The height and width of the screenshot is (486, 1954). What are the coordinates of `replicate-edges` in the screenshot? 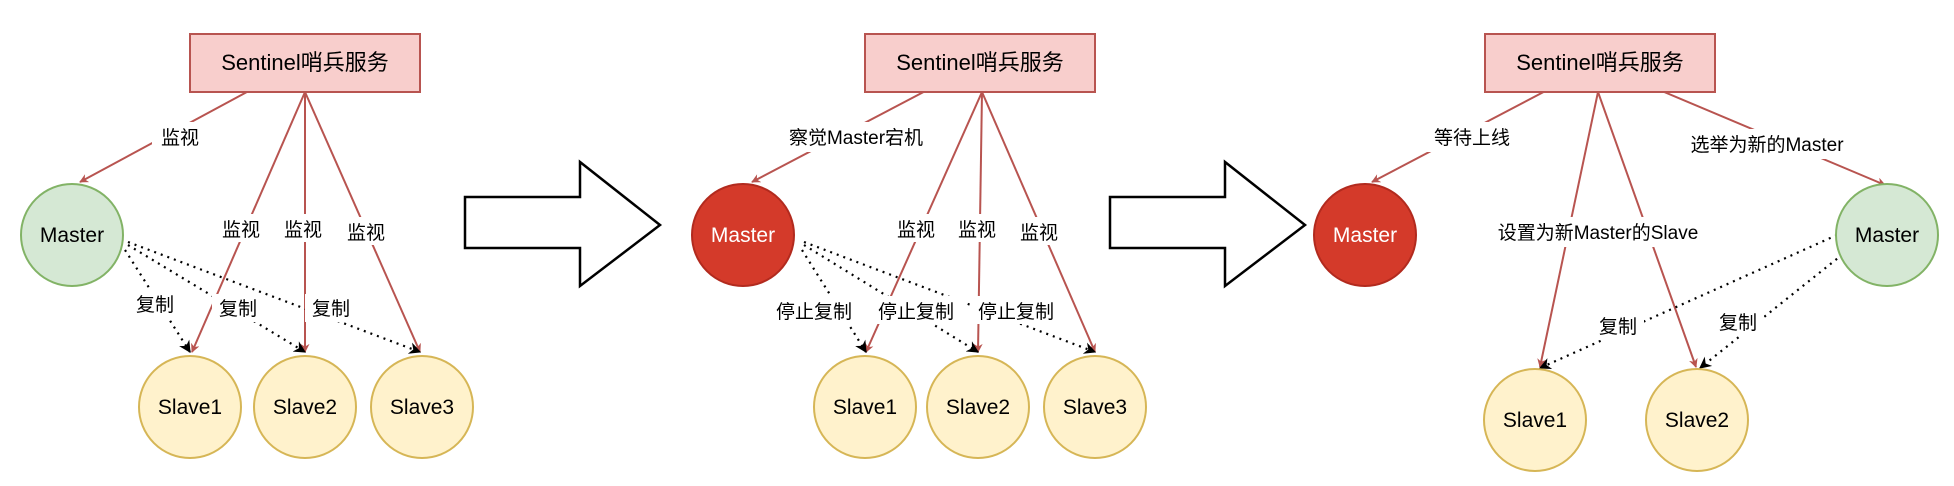 It's located at (1693, 301).